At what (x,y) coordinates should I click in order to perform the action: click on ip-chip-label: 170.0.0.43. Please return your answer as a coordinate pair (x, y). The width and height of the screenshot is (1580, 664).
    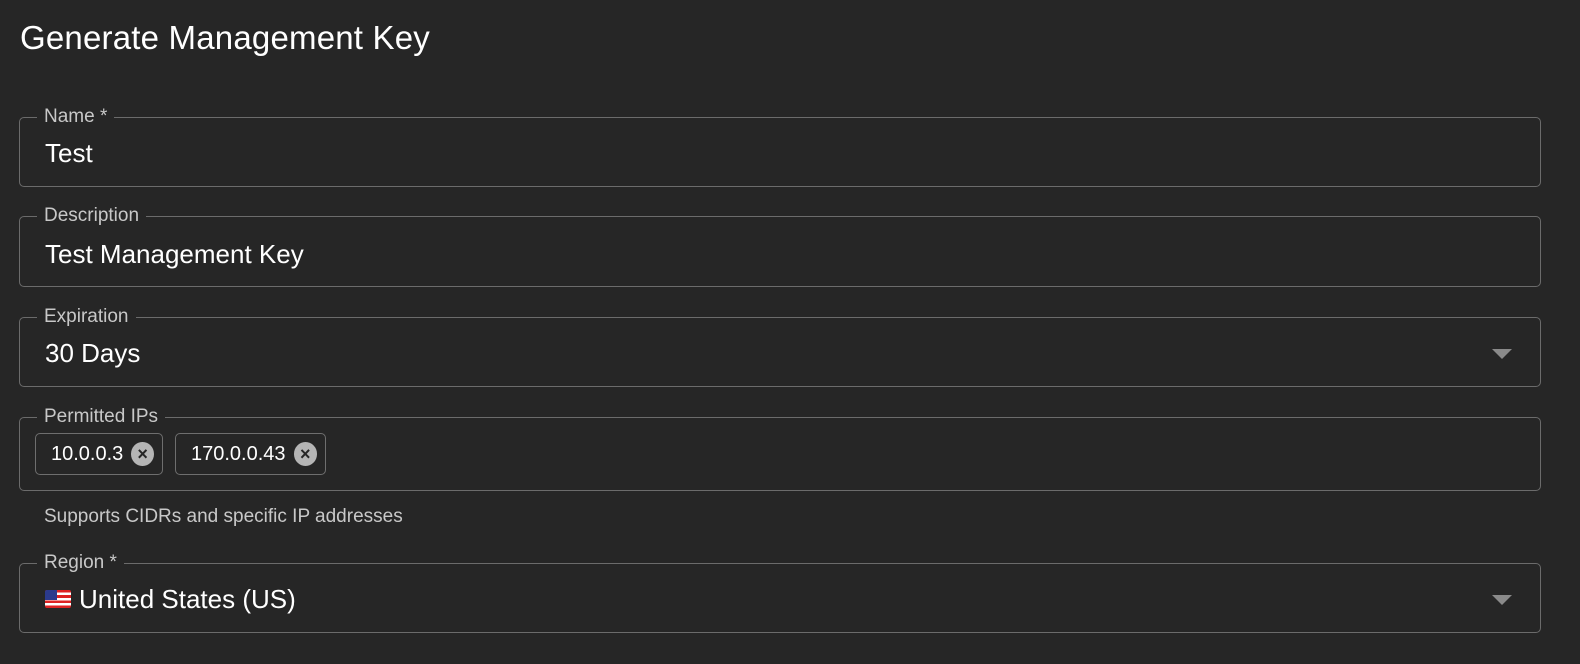
    Looking at the image, I should click on (238, 453).